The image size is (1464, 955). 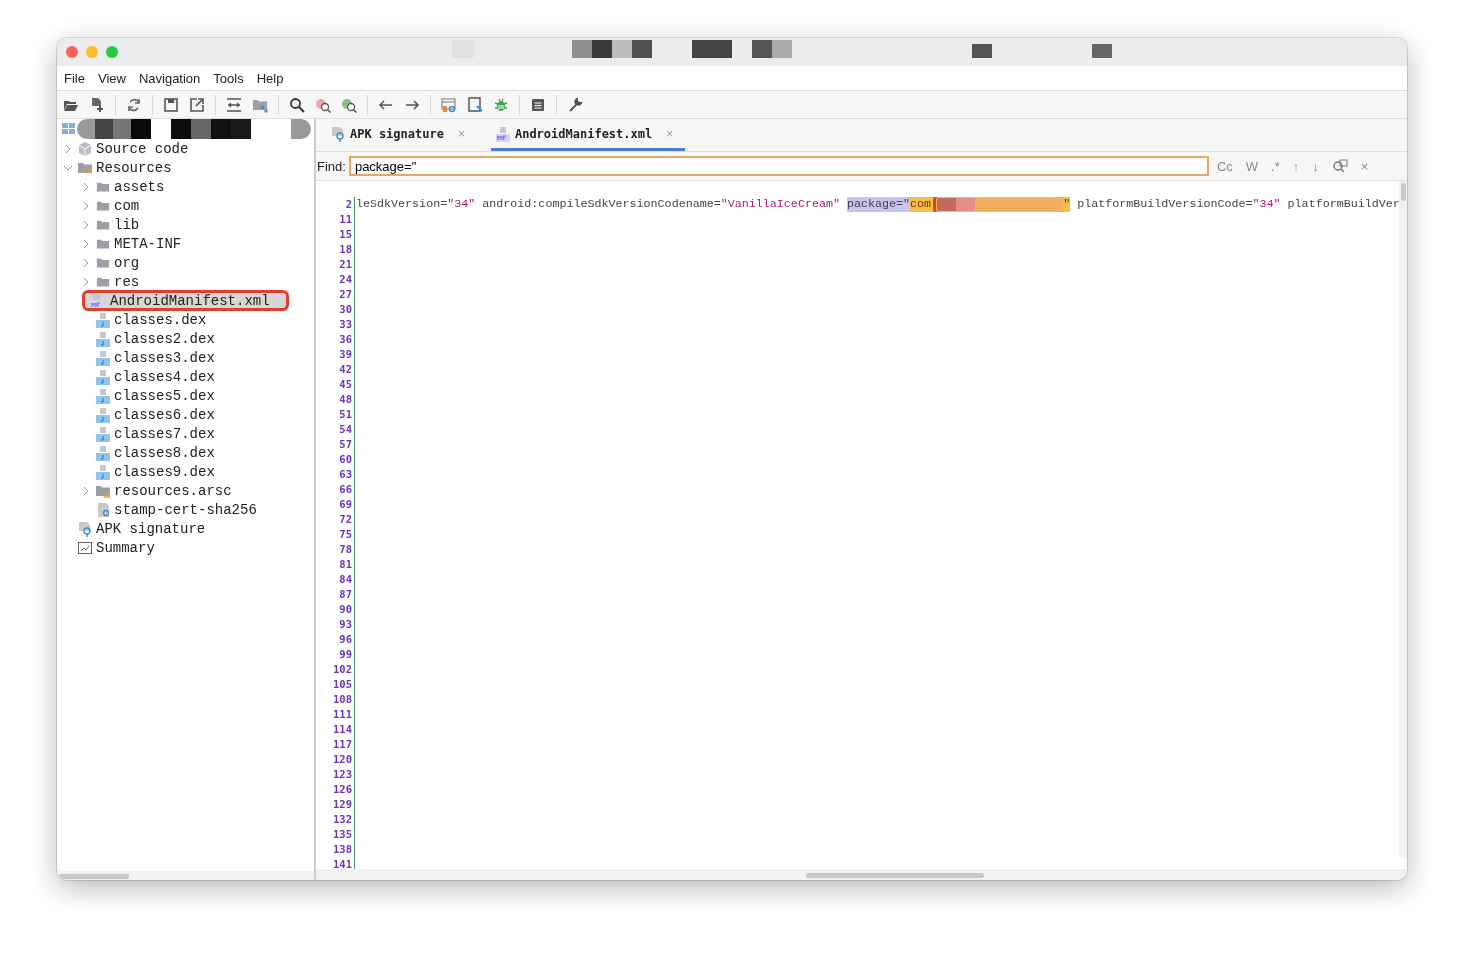 What do you see at coordinates (185, 490) in the screenshot?
I see `tree-item: resources.arsc` at bounding box center [185, 490].